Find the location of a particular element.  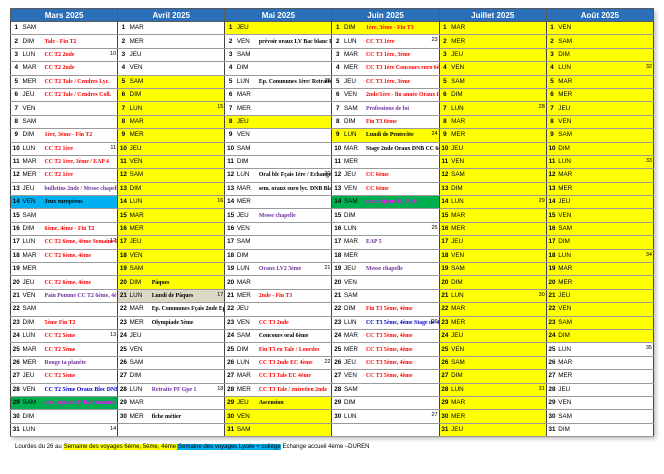

day-note-cell: Lundi de Pâques 17 is located at coordinates (188, 296).